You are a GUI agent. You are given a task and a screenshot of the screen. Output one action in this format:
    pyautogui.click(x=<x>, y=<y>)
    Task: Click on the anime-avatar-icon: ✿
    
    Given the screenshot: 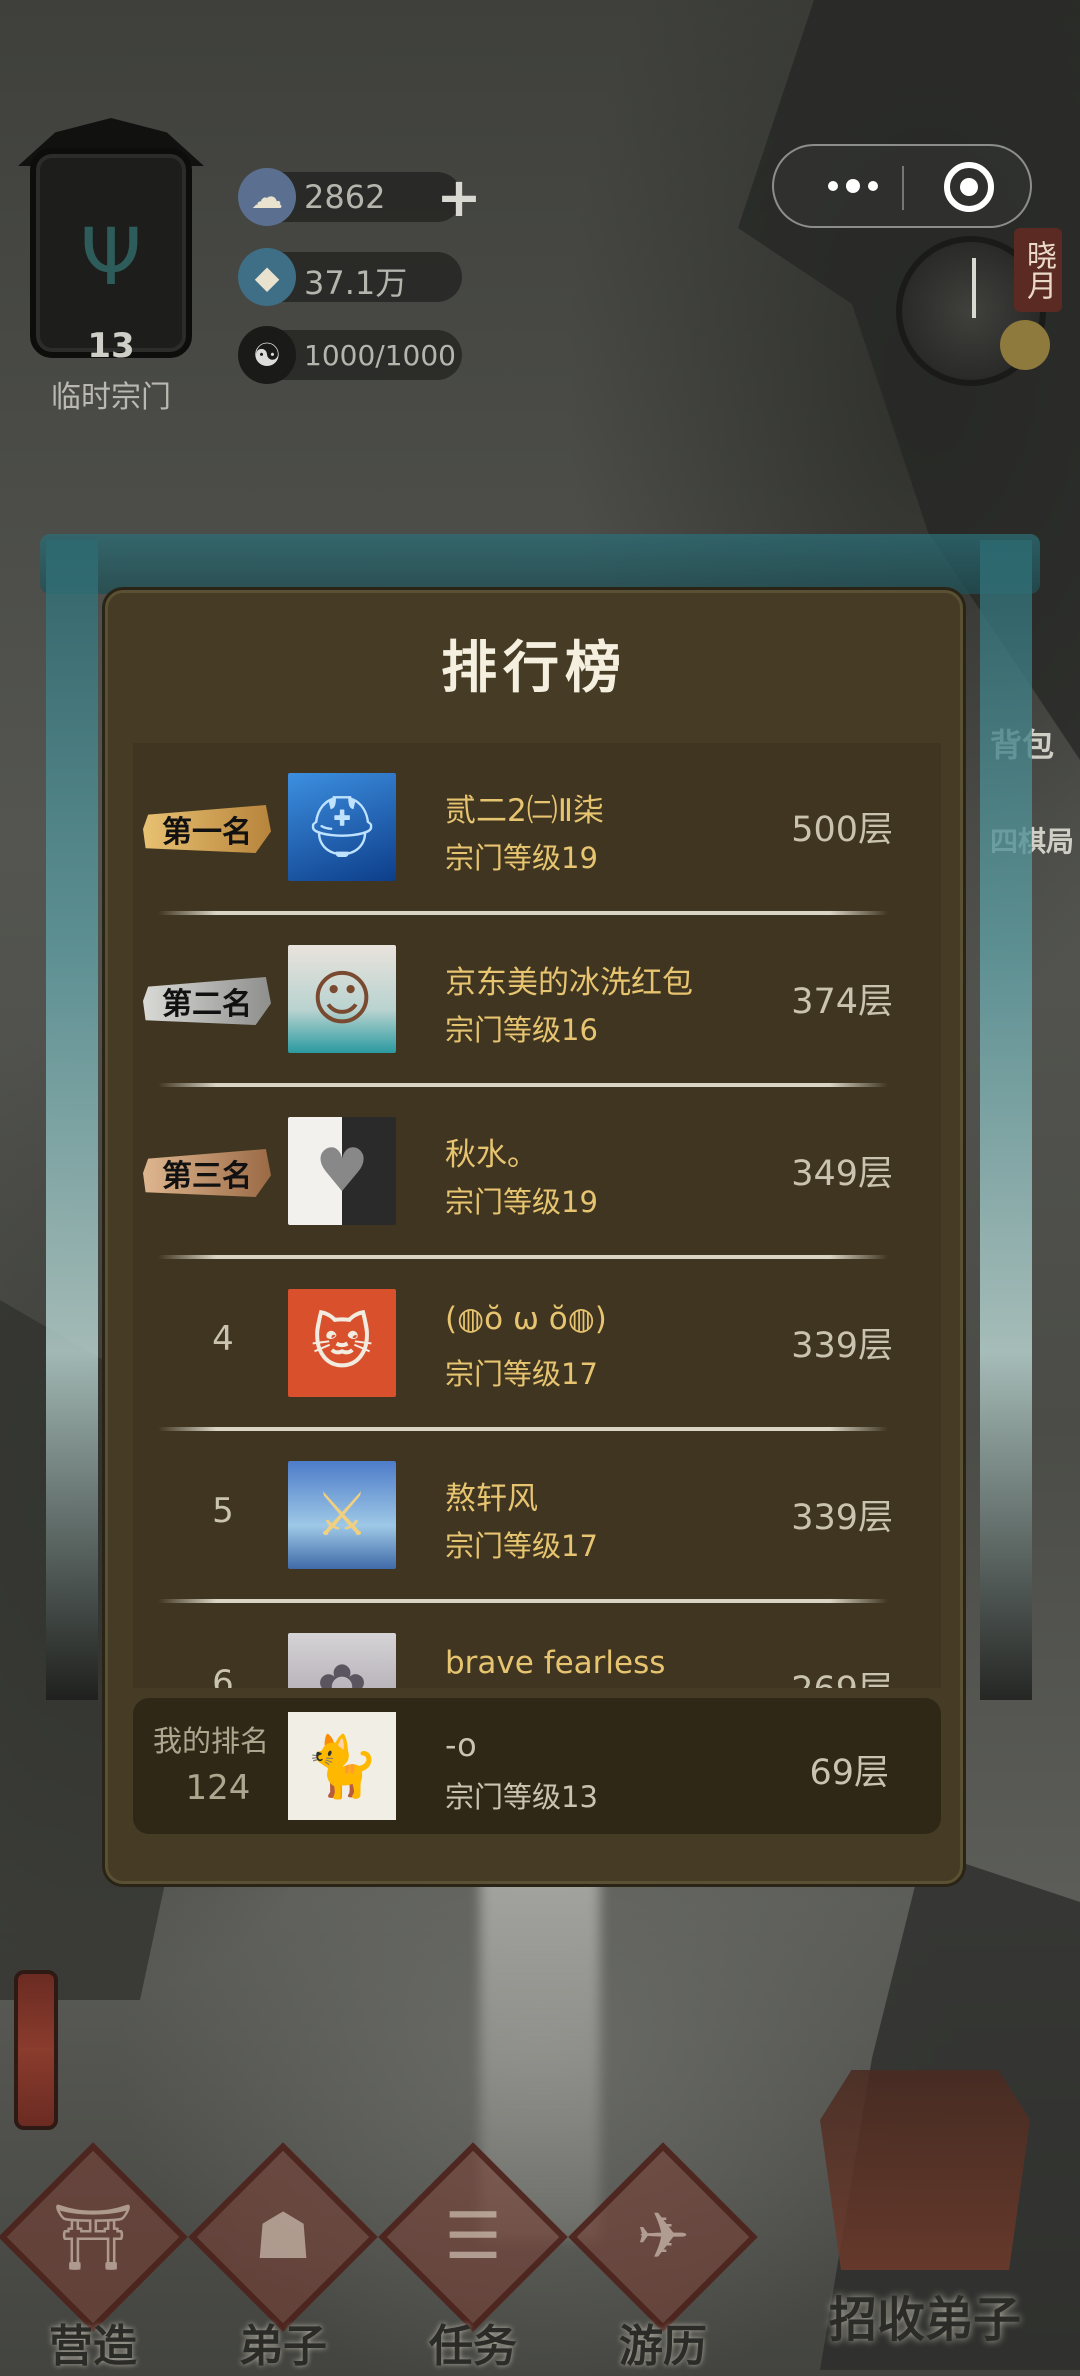 What is the action you would take?
    pyautogui.click(x=342, y=1670)
    